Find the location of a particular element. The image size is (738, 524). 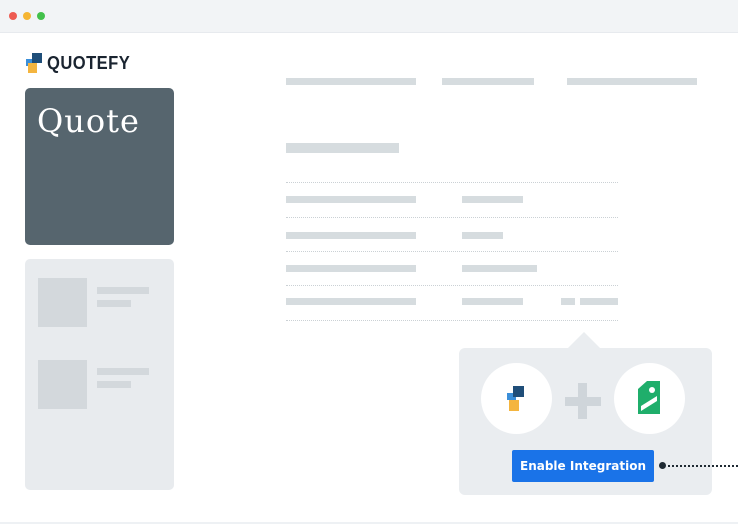

connector-dot is located at coordinates (662, 465).